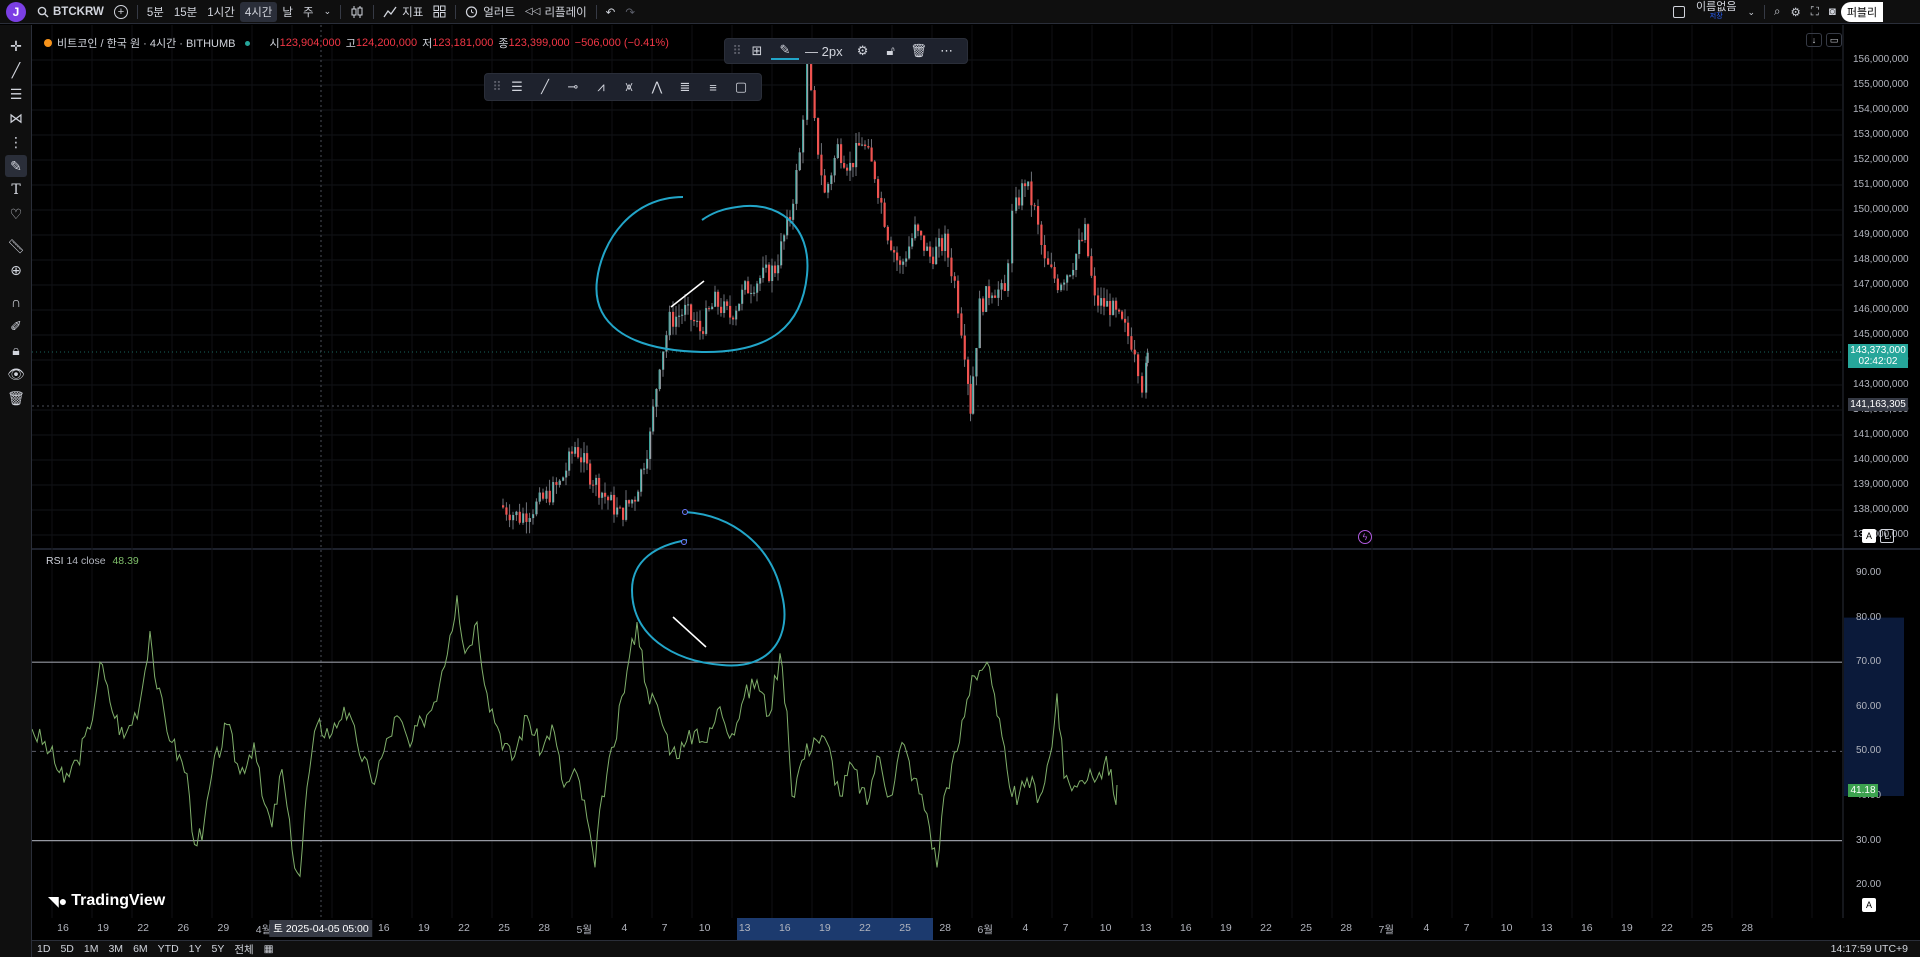 The height and width of the screenshot is (957, 1920). What do you see at coordinates (1832, 12) in the screenshot?
I see `snapshot-button: ◙` at bounding box center [1832, 12].